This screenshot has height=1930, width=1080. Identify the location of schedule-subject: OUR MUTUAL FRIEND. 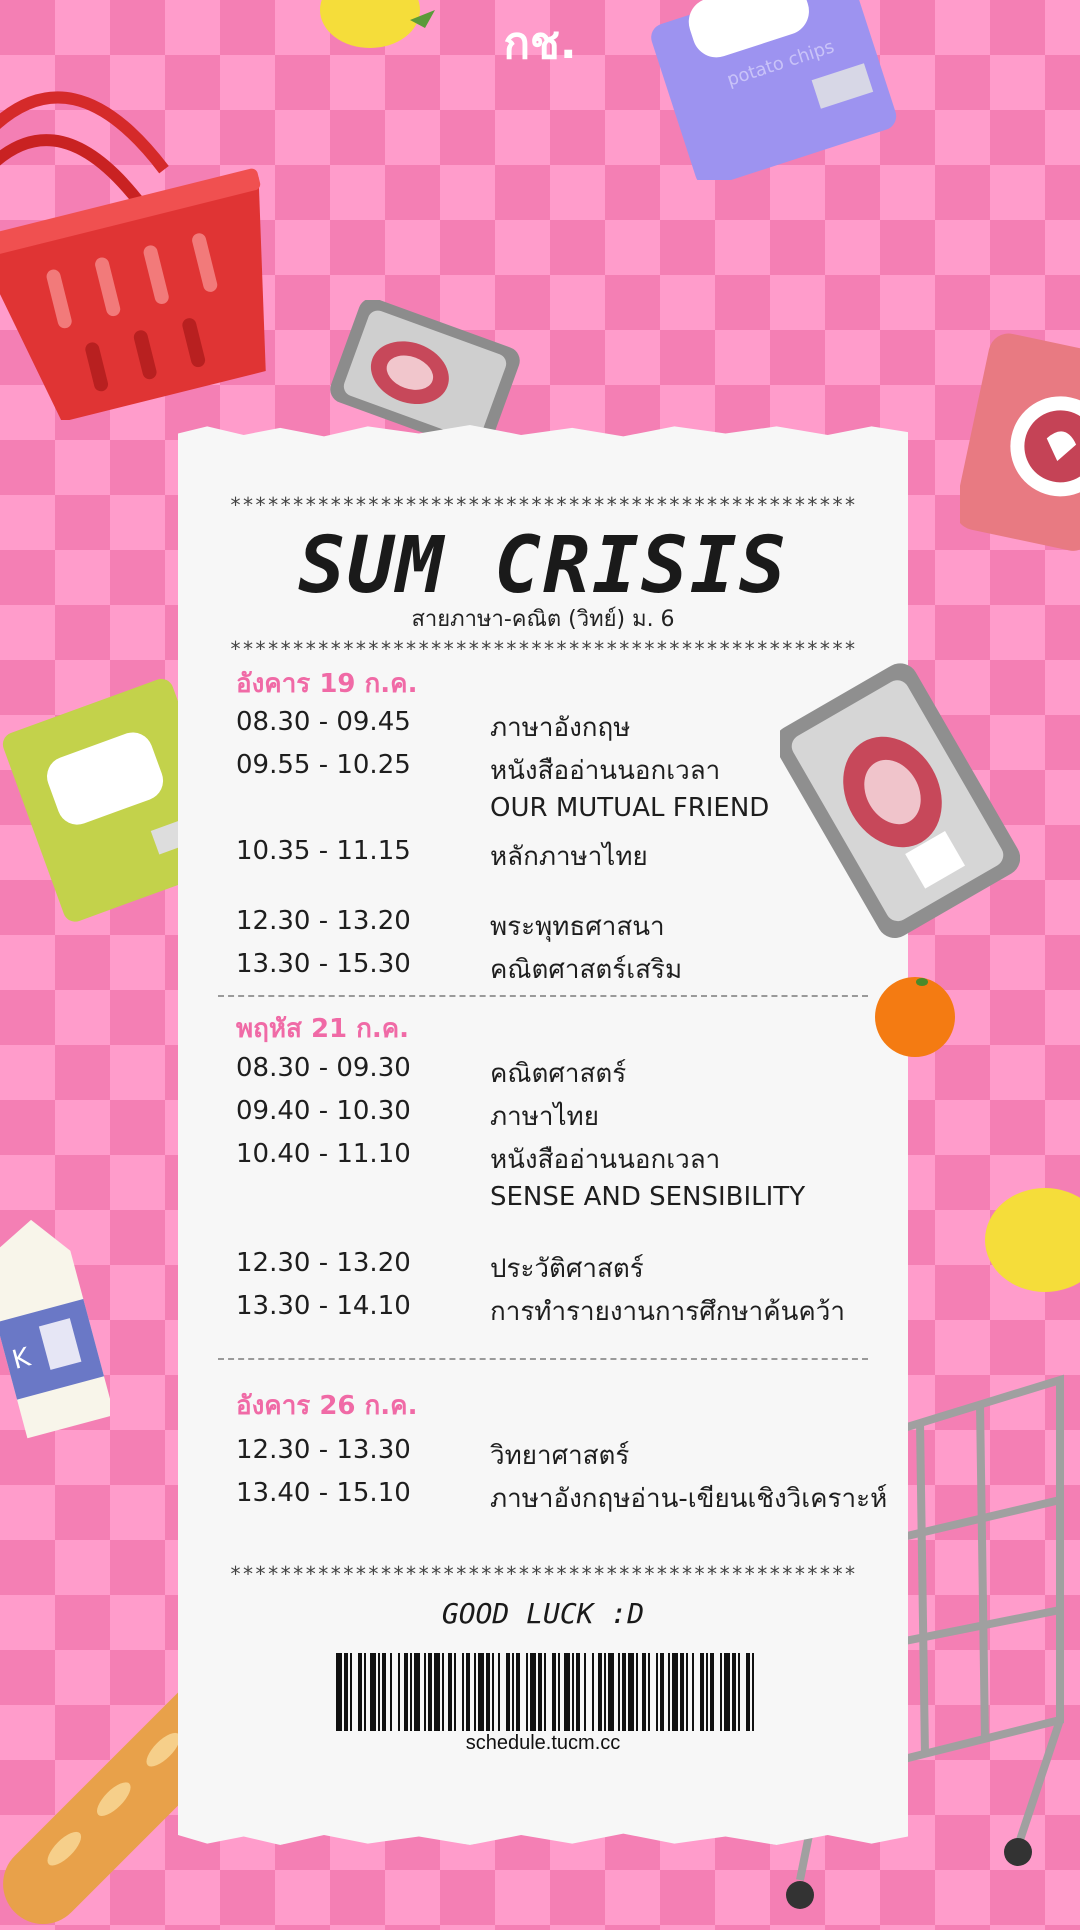
(630, 808).